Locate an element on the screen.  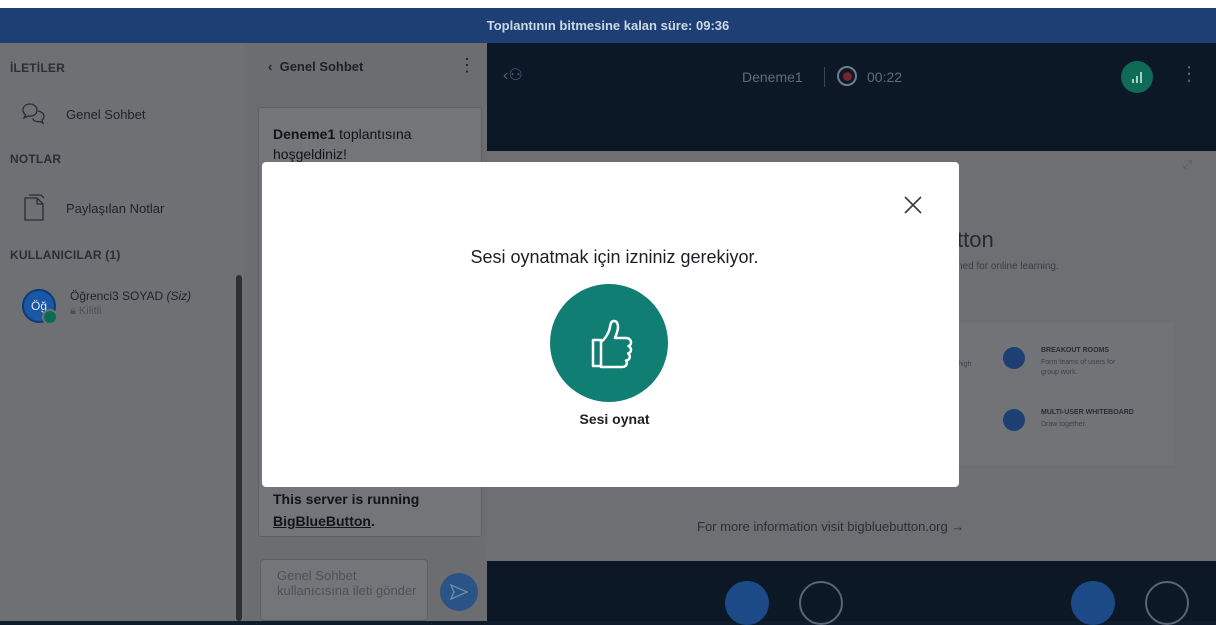
sidebar-item-public-chat: Genel Sohbet is located at coordinates (83, 114).